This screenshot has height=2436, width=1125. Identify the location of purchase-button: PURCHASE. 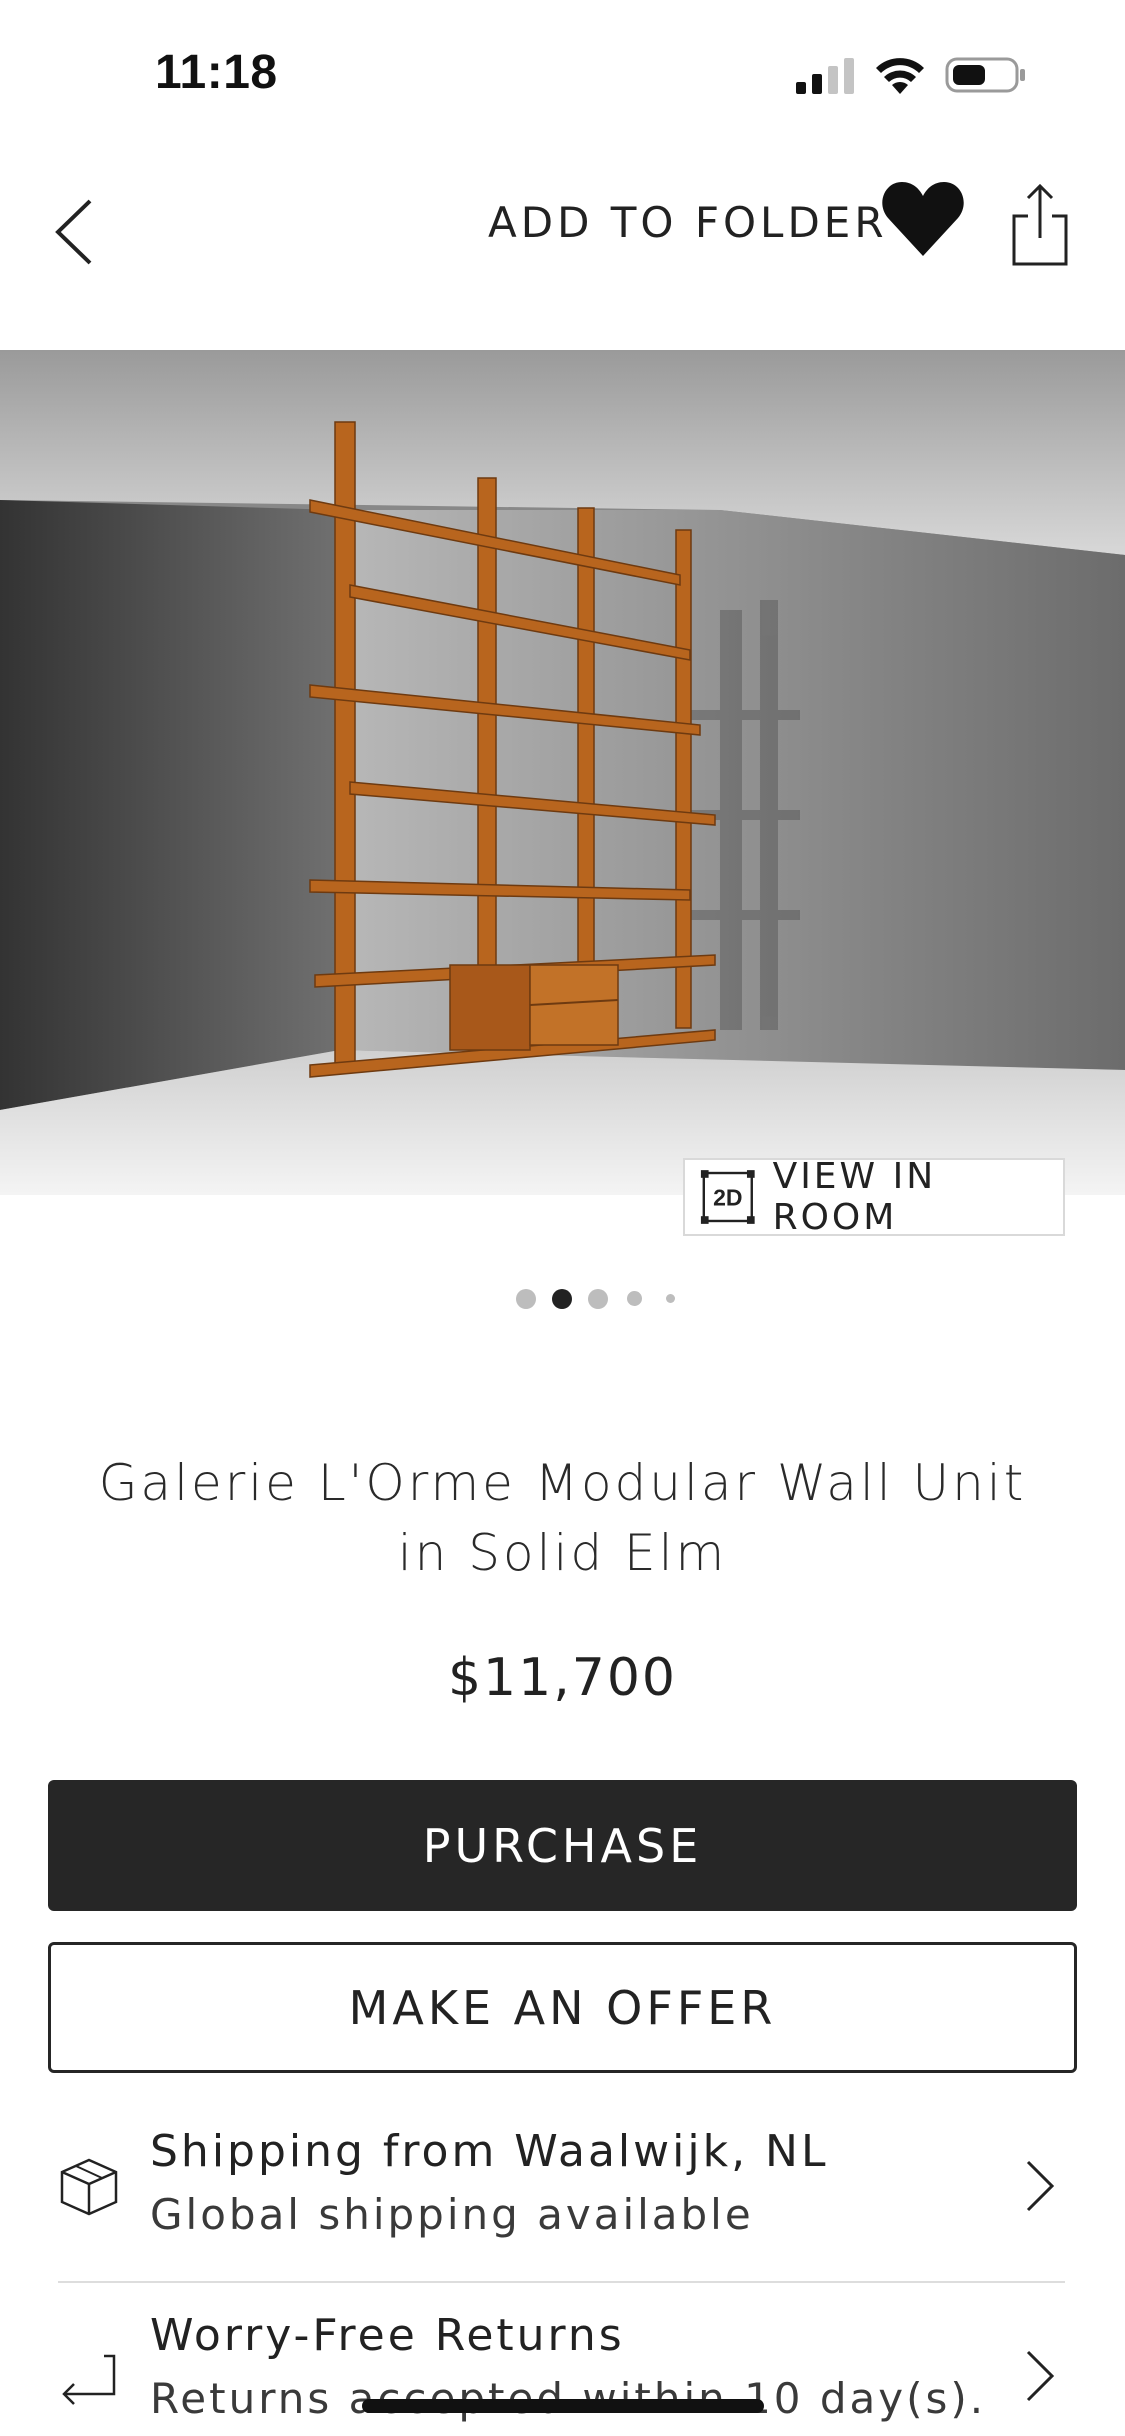
(562, 1845).